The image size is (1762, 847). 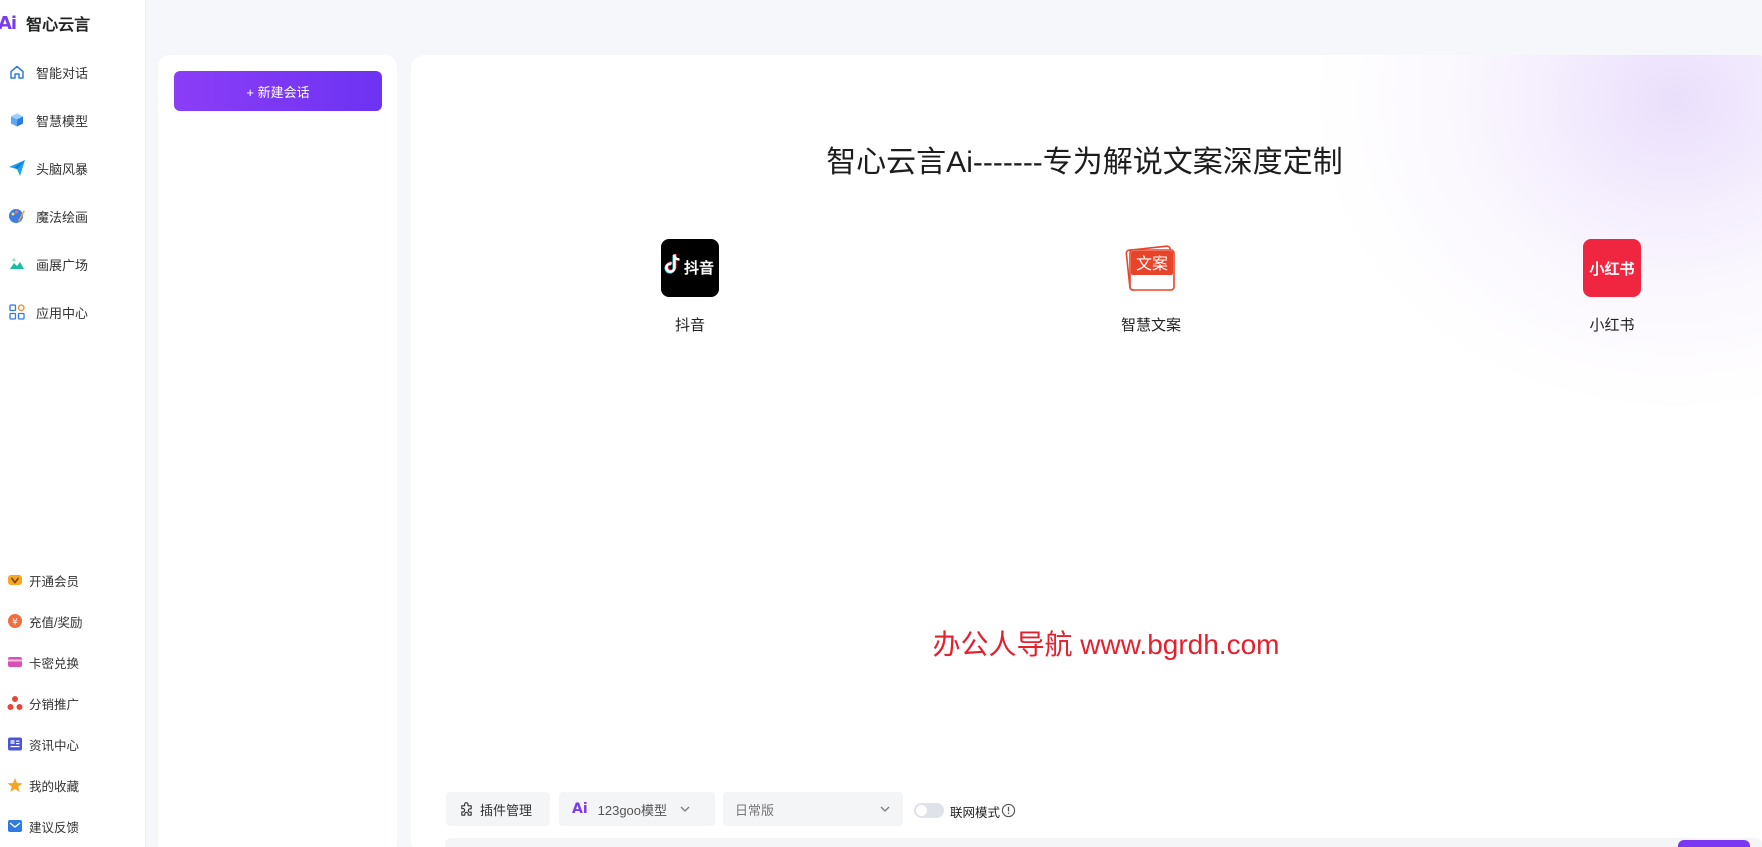 I want to click on sidebar-item-label: 充值/奖励, so click(x=56, y=622).